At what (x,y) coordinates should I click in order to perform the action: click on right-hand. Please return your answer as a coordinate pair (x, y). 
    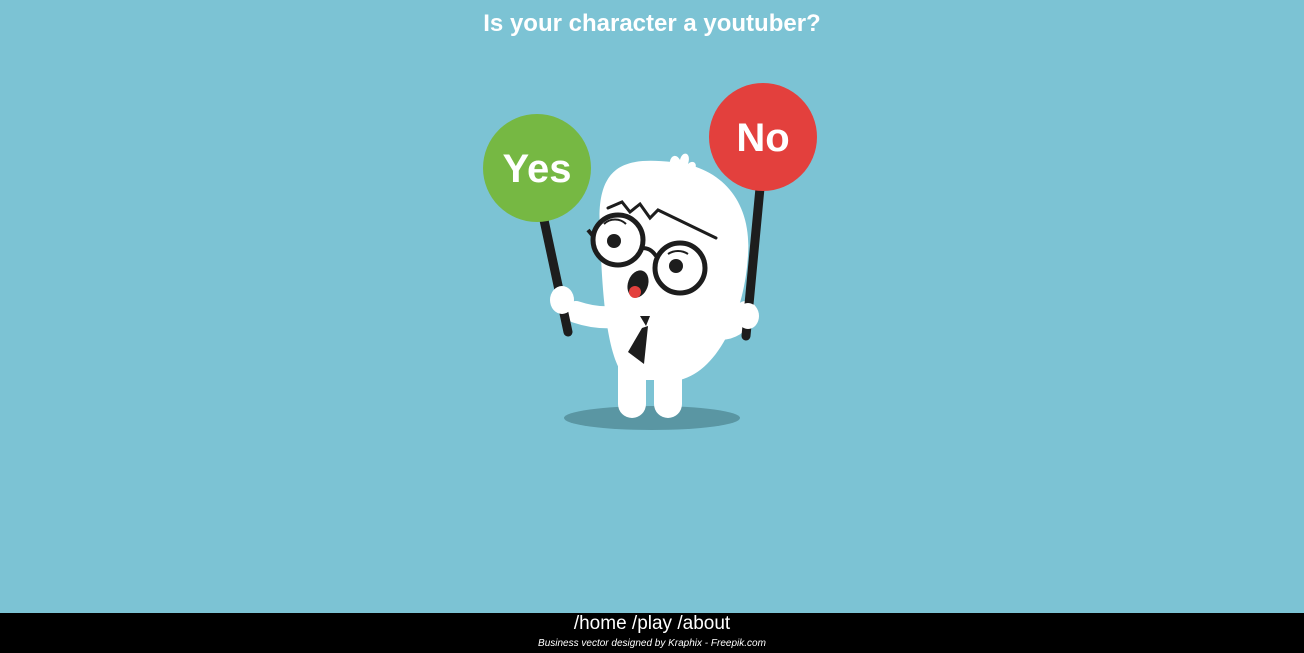
    Looking at the image, I should click on (748, 316).